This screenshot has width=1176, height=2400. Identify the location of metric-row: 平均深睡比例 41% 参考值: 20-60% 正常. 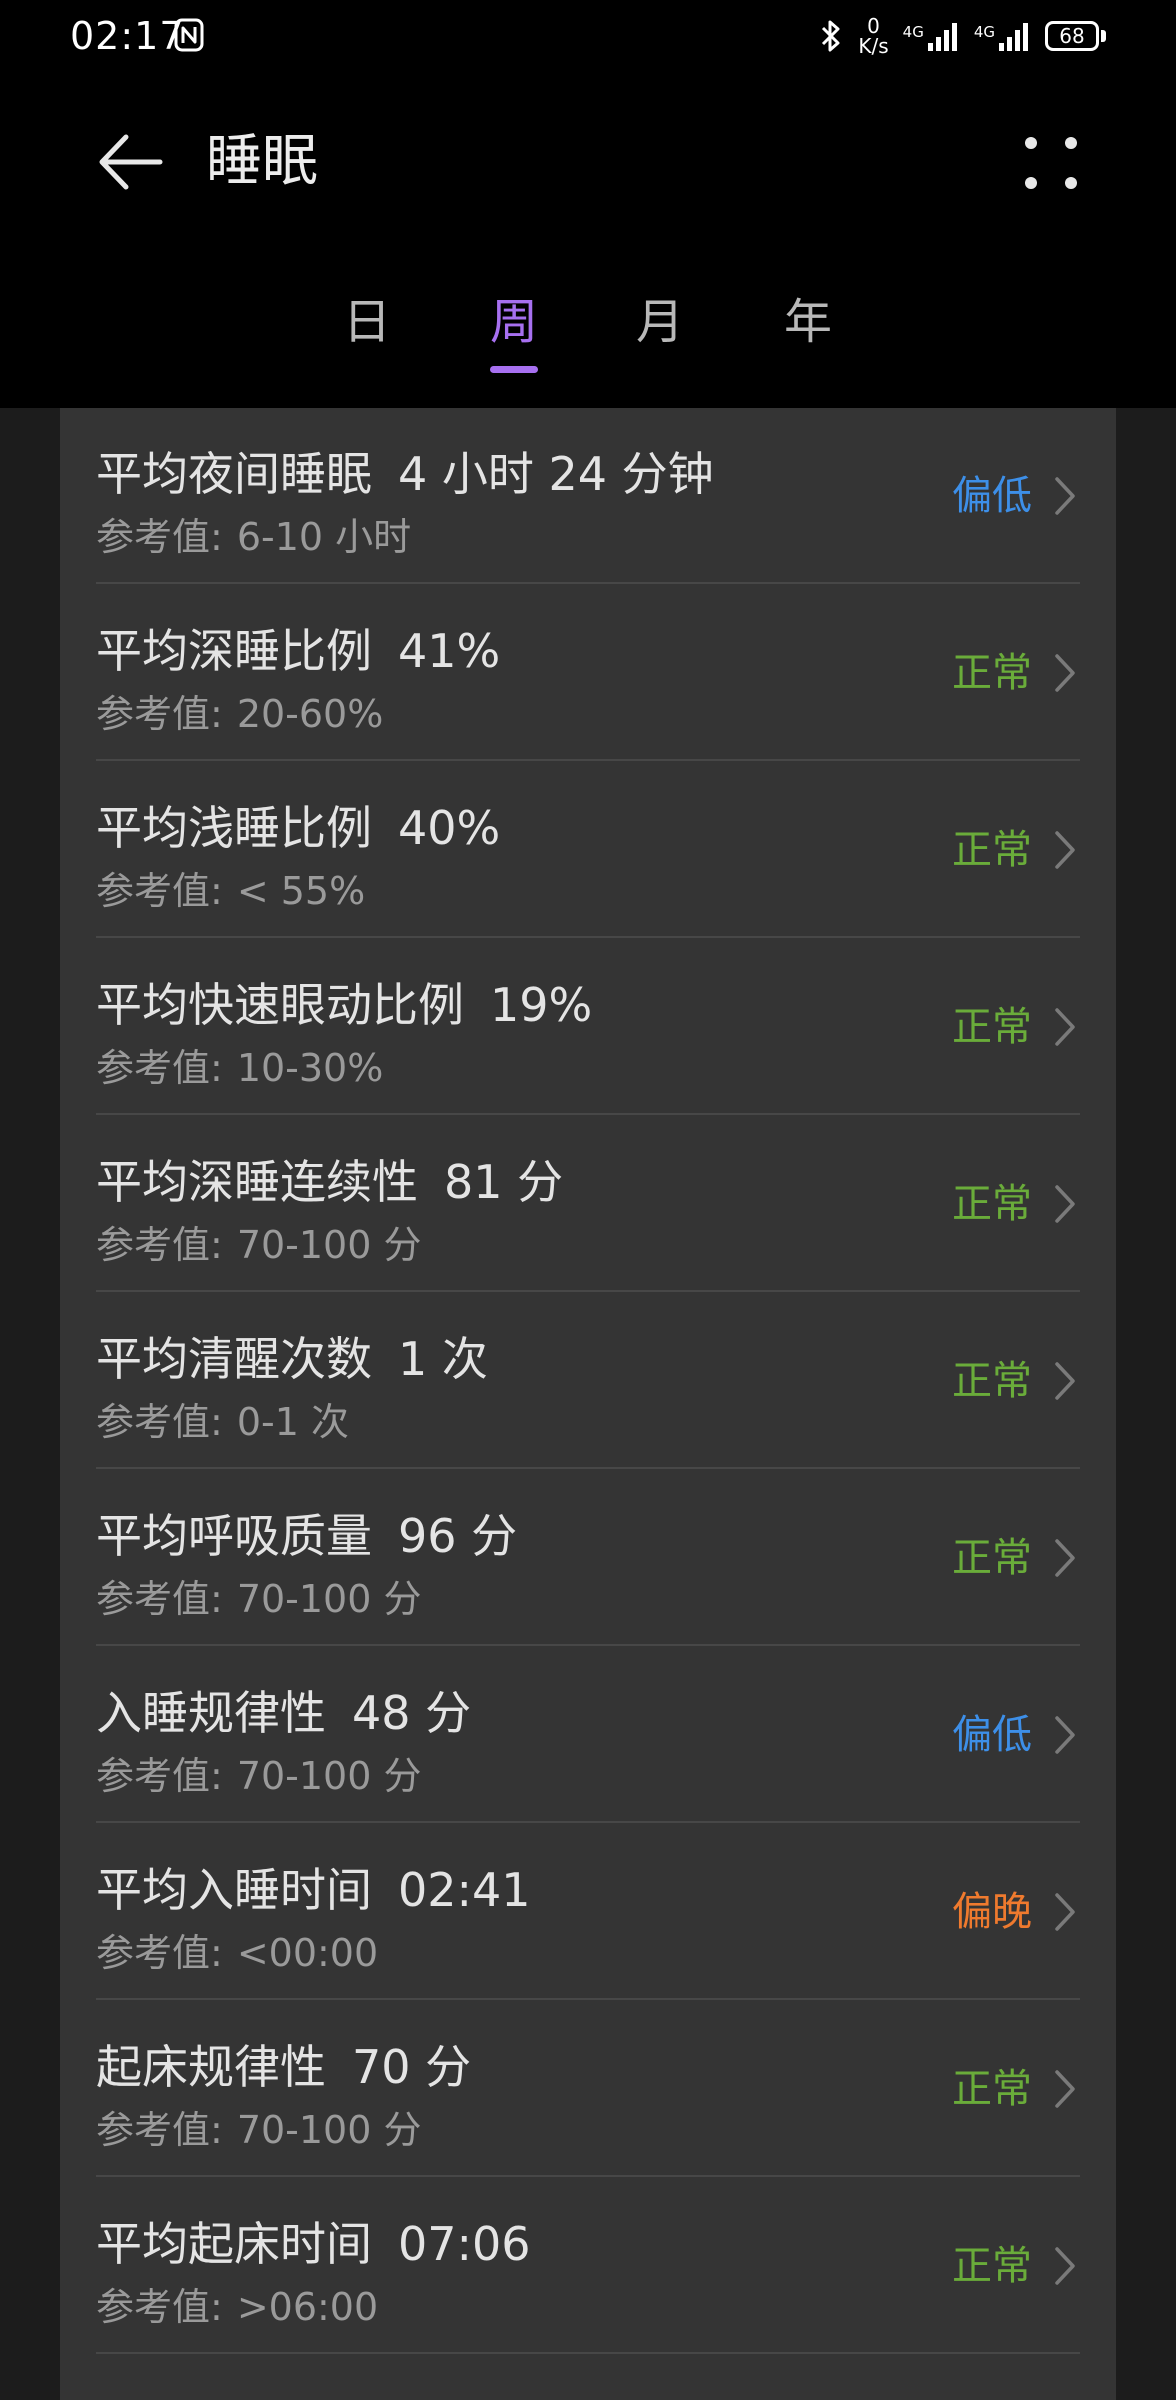
(588, 673).